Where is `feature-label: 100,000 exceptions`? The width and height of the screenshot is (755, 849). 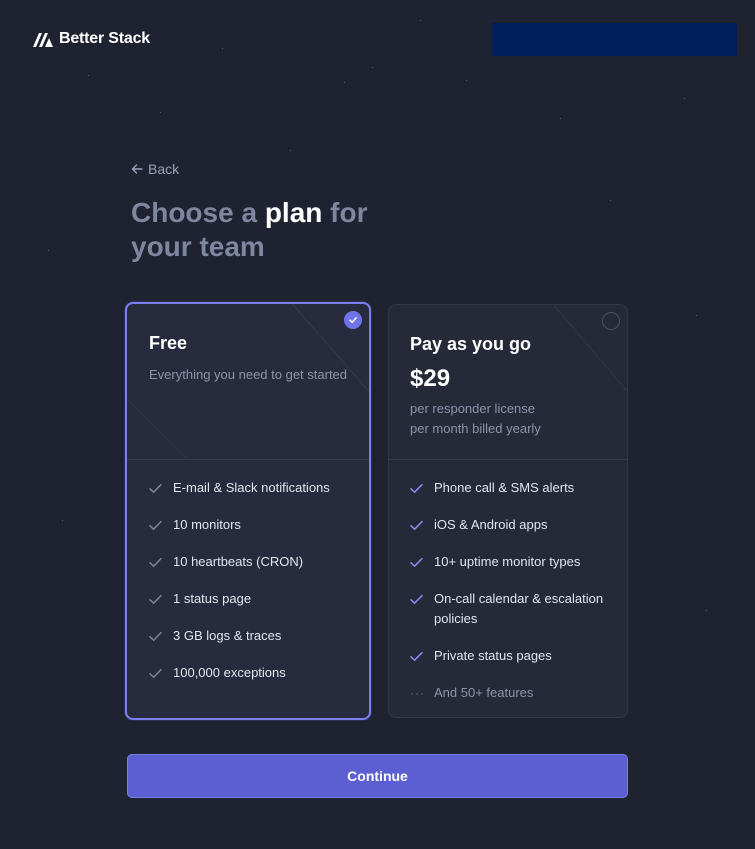 feature-label: 100,000 exceptions is located at coordinates (229, 672).